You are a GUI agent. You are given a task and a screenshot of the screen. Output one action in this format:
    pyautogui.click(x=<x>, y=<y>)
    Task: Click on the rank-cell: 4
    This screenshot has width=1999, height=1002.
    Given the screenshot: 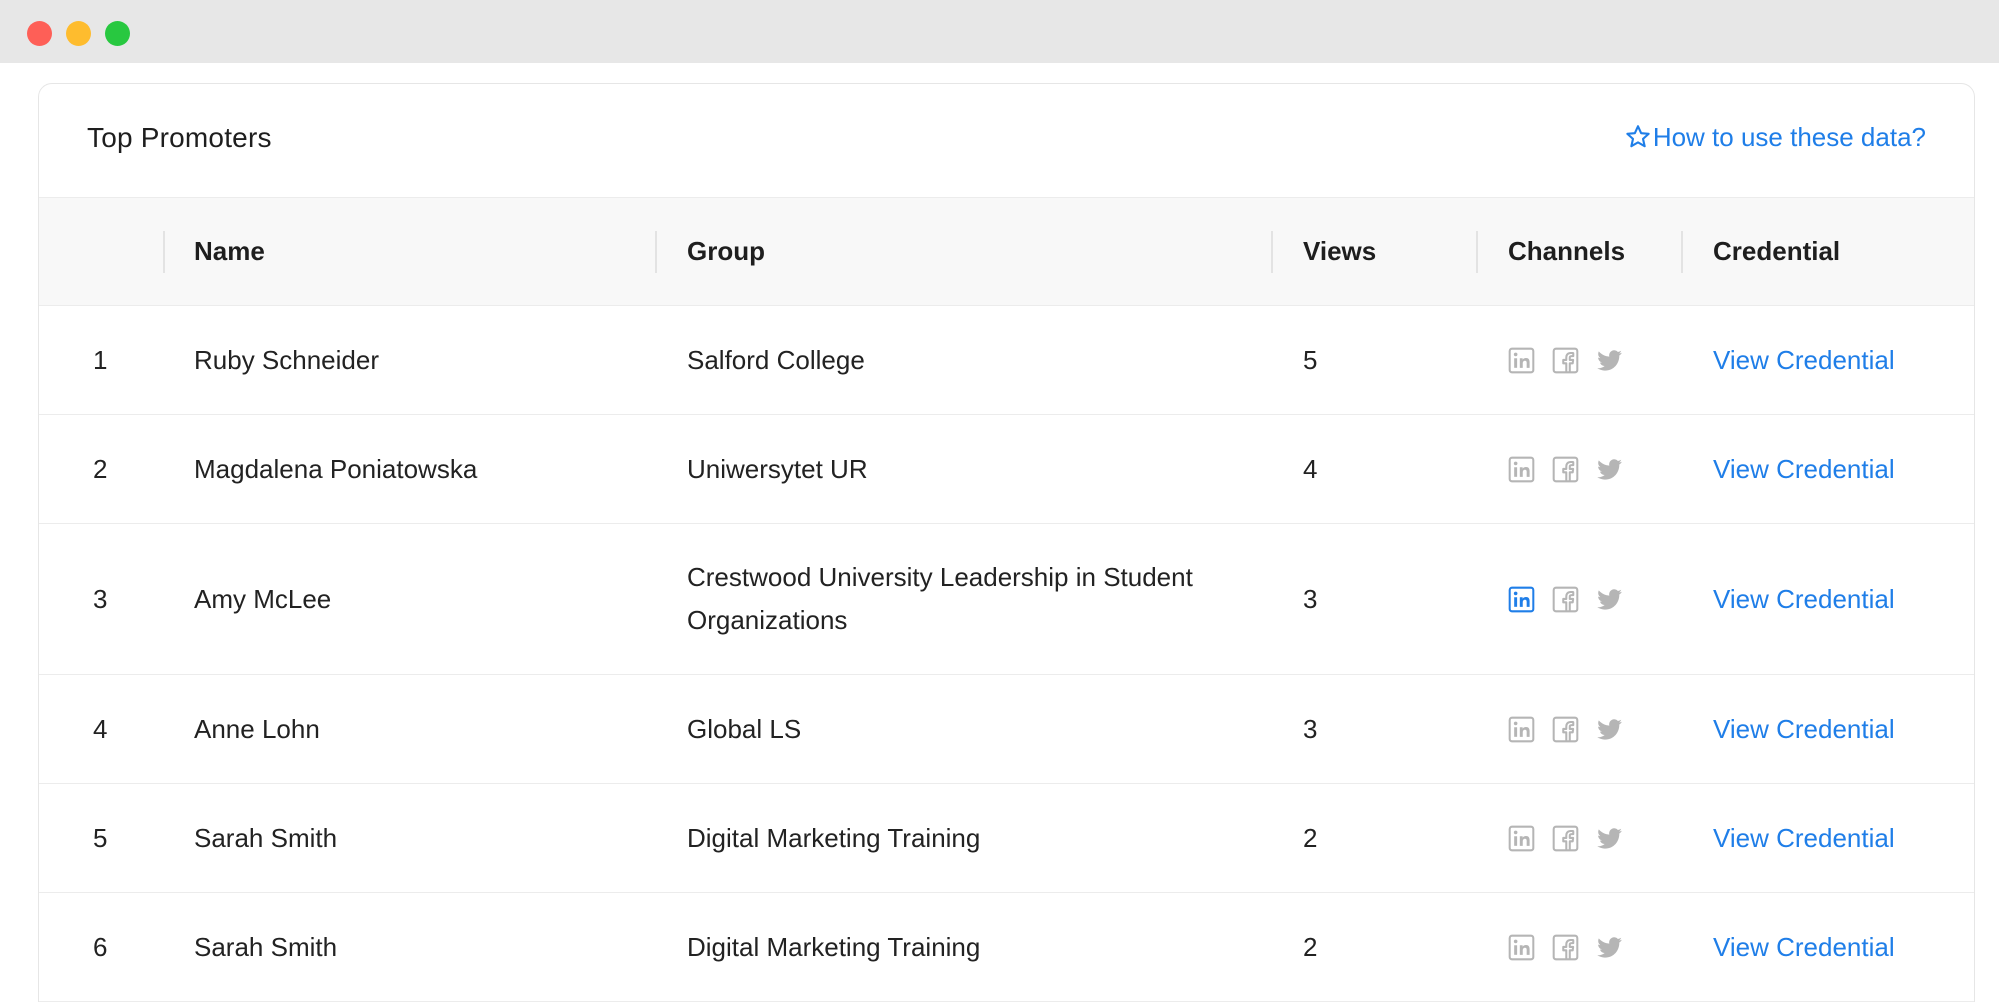 What is the action you would take?
    pyautogui.click(x=100, y=728)
    